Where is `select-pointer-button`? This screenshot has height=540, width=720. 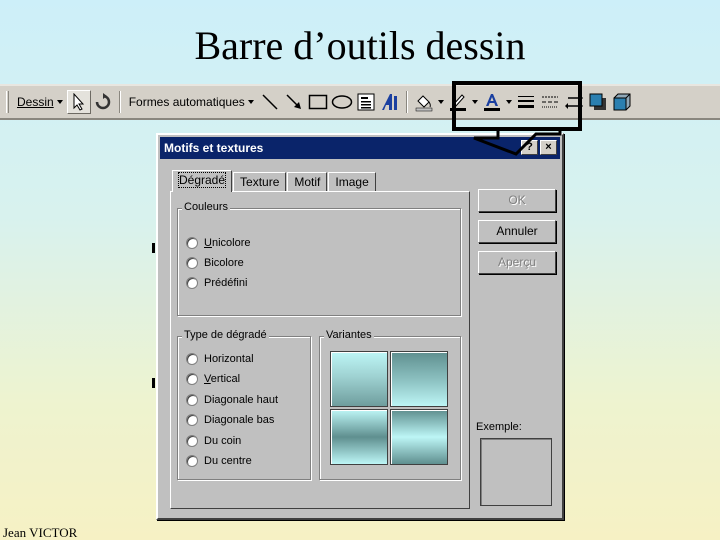
select-pointer-button is located at coordinates (78, 102).